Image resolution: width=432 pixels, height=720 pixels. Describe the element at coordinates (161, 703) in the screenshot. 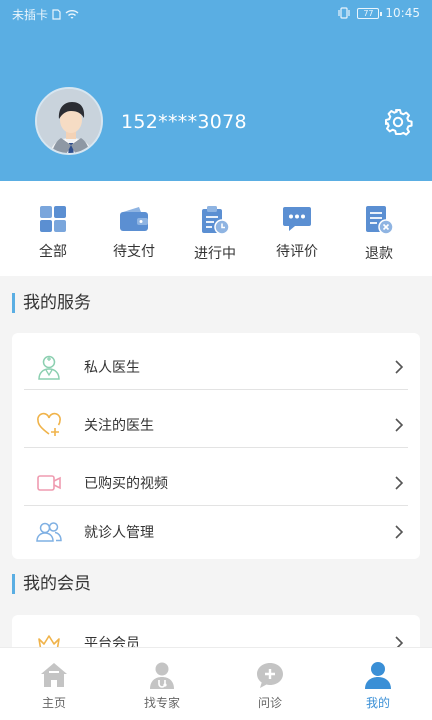

I see `tab-find-expert-label: 找专家` at that location.